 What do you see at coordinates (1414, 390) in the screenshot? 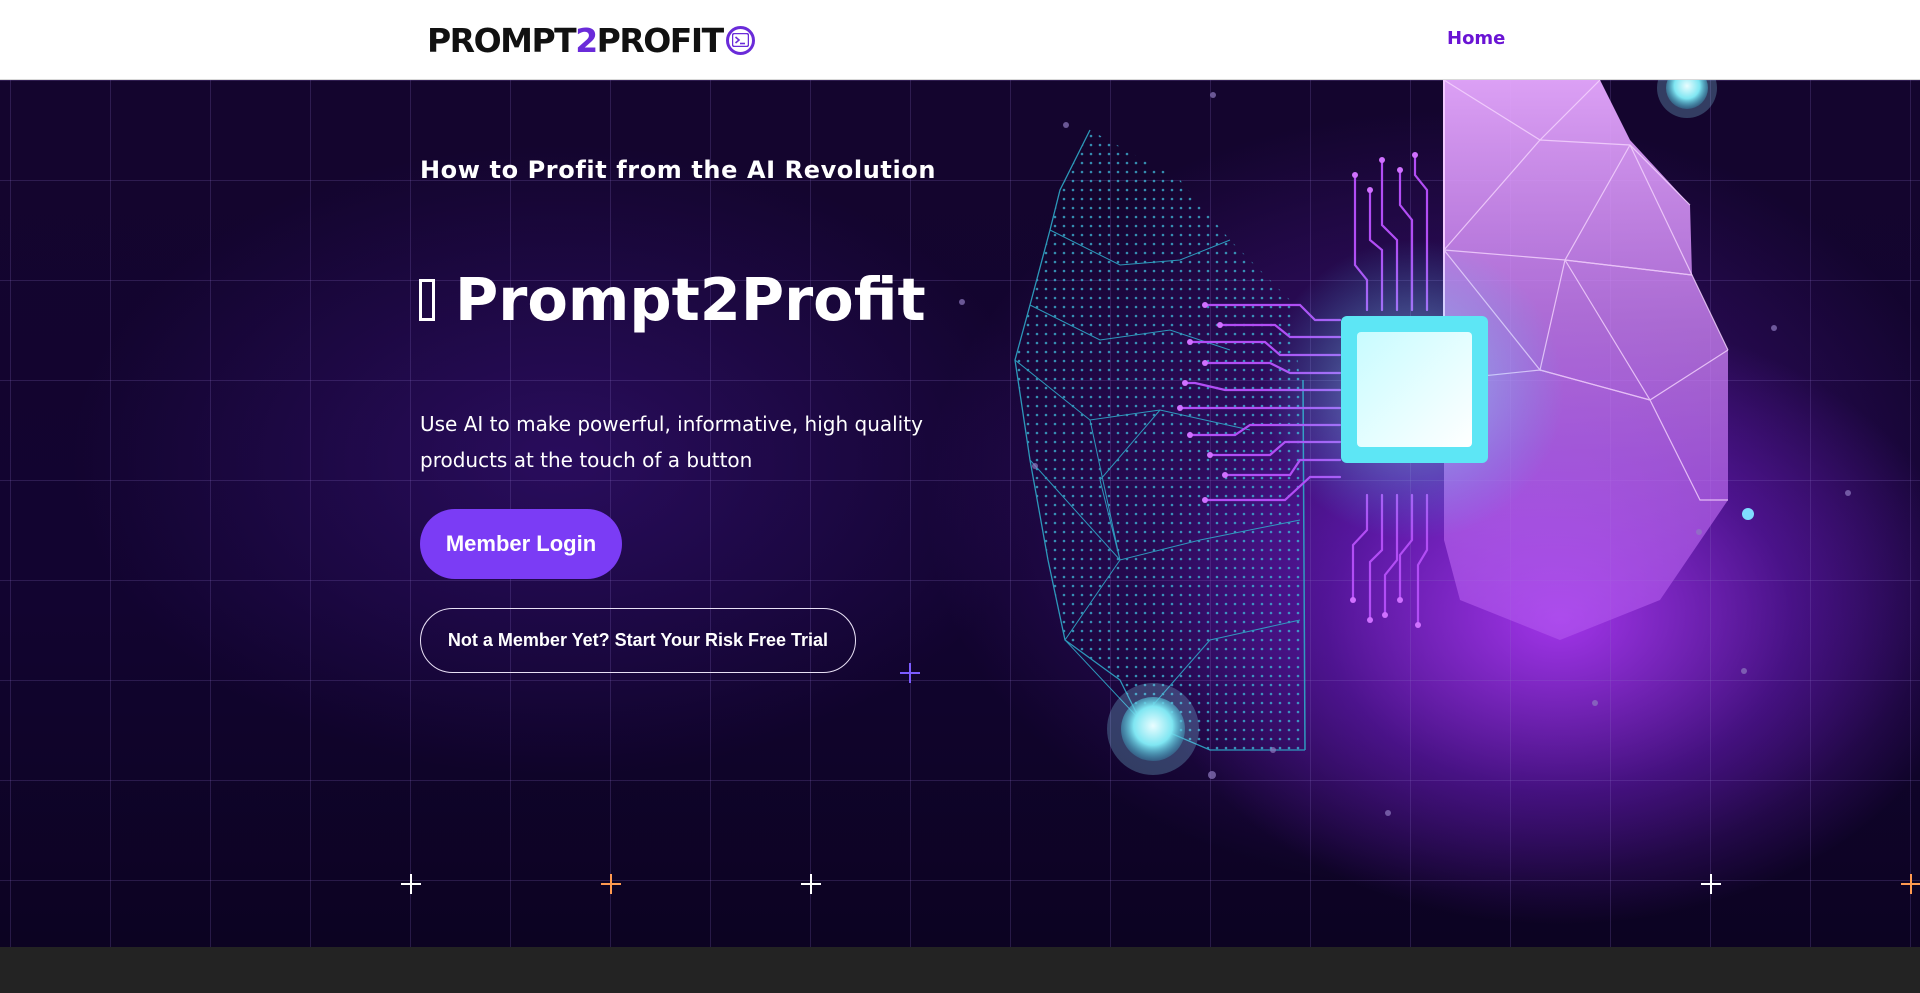
I see `ai-chip-icon` at bounding box center [1414, 390].